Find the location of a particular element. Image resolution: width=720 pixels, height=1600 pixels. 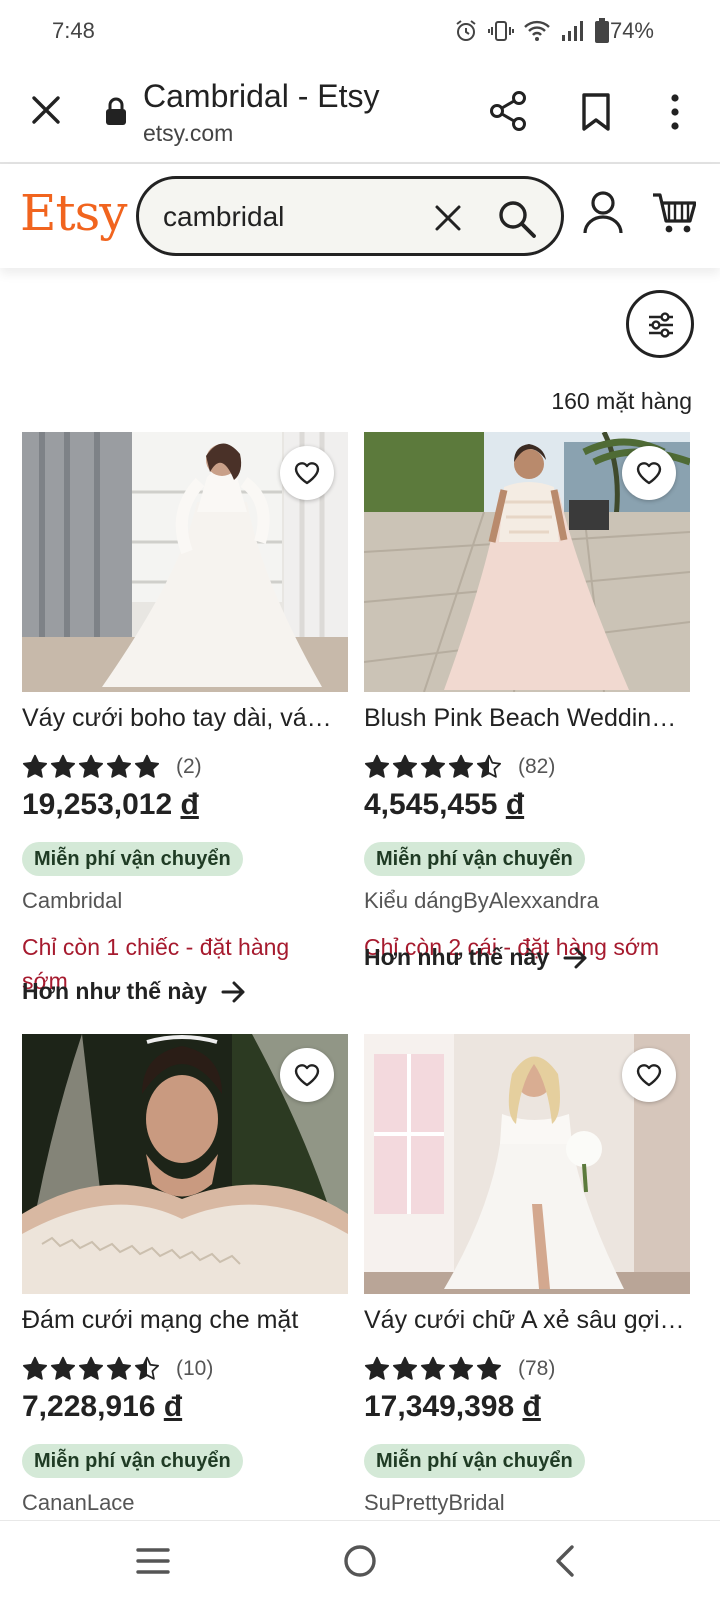

search-input: cambridal is located at coordinates (223, 217).